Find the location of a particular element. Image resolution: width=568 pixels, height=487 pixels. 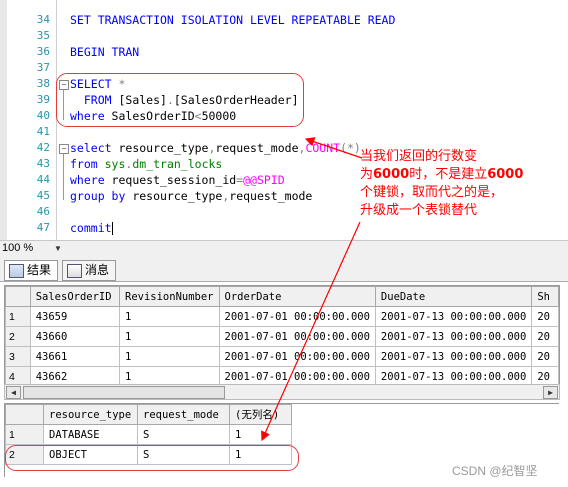

annotation-line-2: 为6000时，不是建立6000 is located at coordinates (460, 175).